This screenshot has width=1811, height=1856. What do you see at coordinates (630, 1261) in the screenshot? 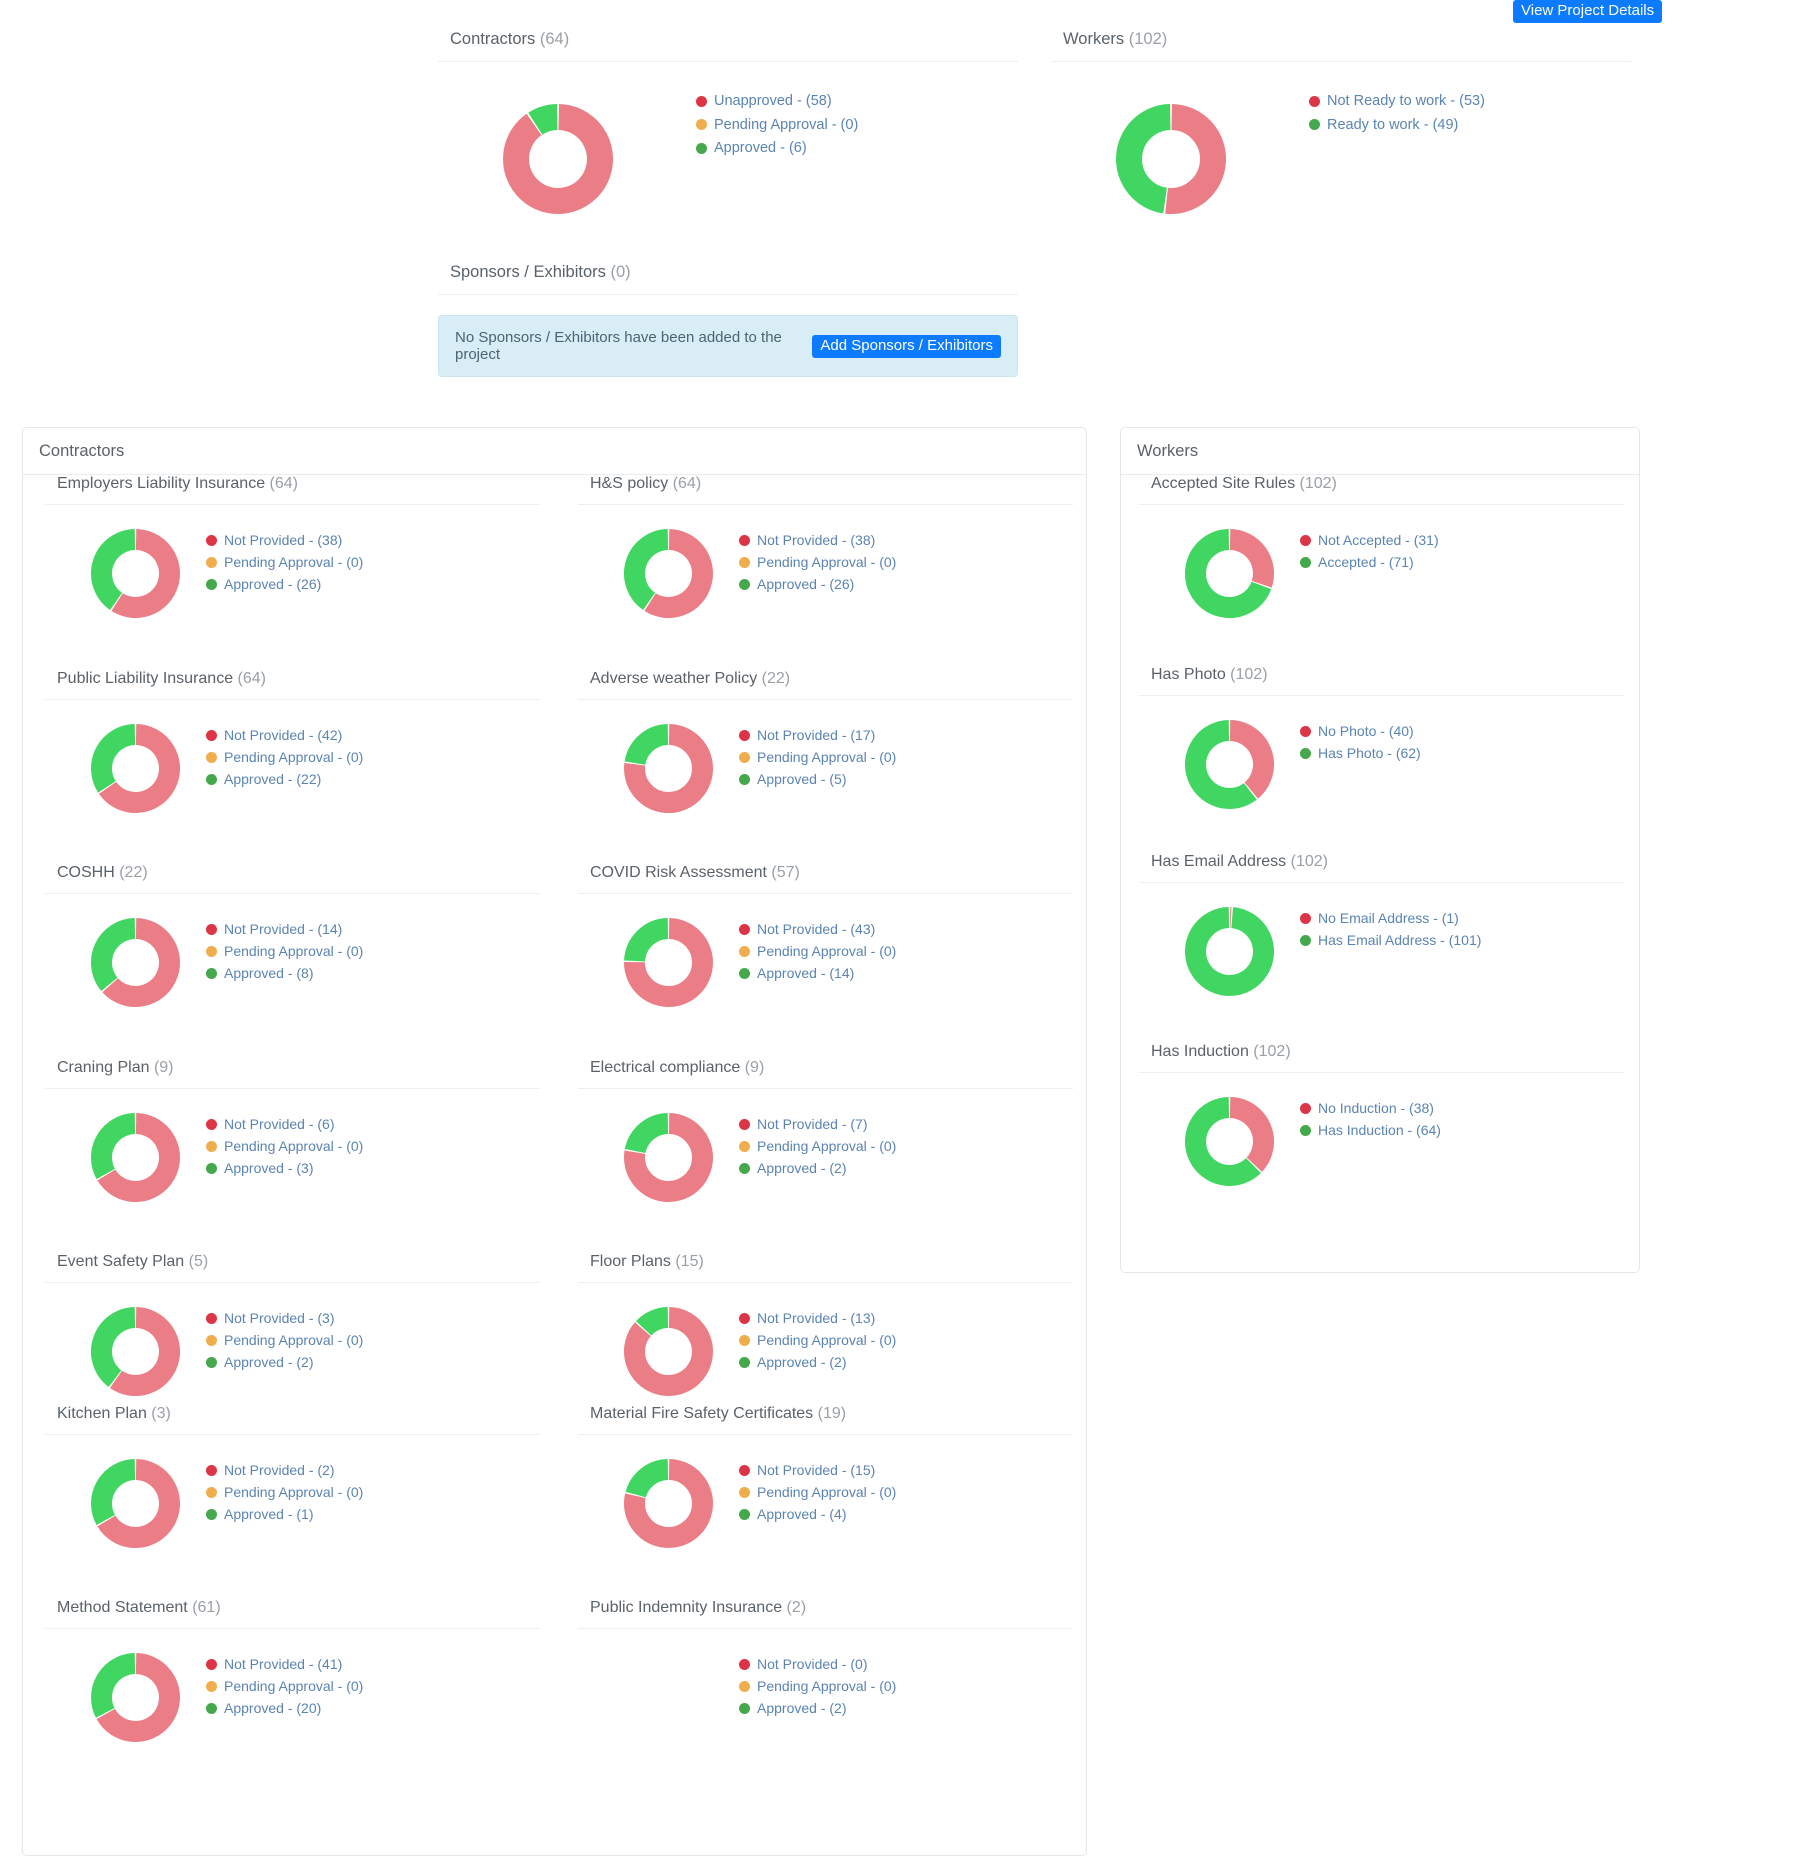
I see `metric-title-label: Floor Plans` at bounding box center [630, 1261].